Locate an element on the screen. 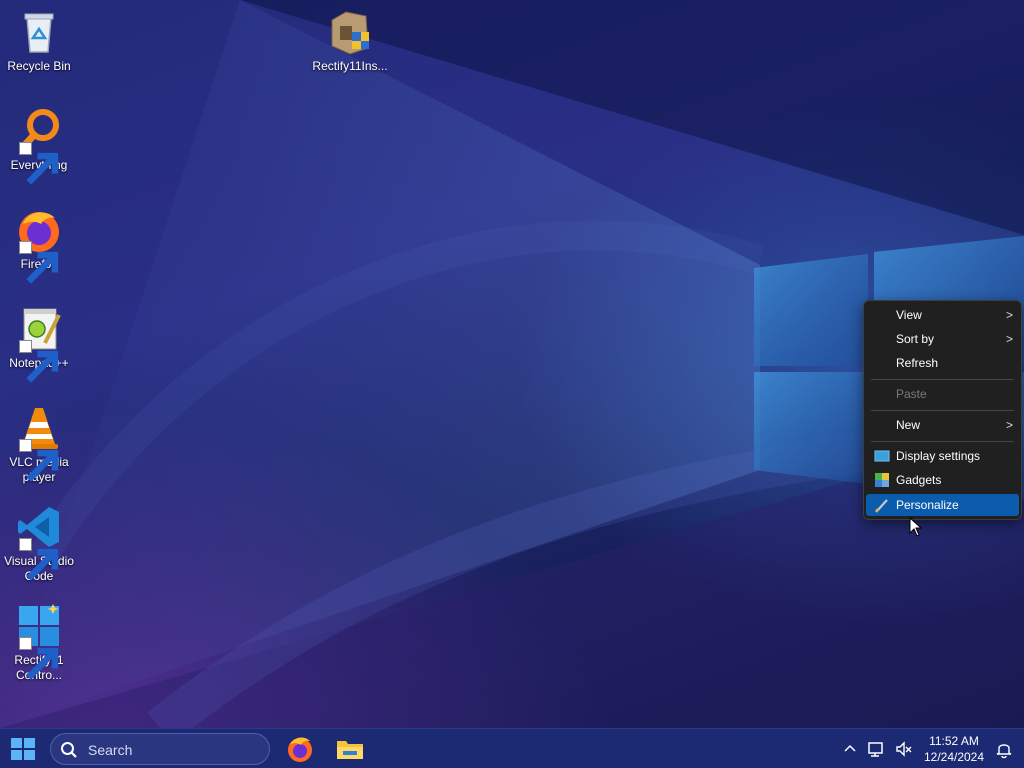 The width and height of the screenshot is (1024, 768). desktop-icon-recycle-bin: Recycle Bin is located at coordinates (39, 41).